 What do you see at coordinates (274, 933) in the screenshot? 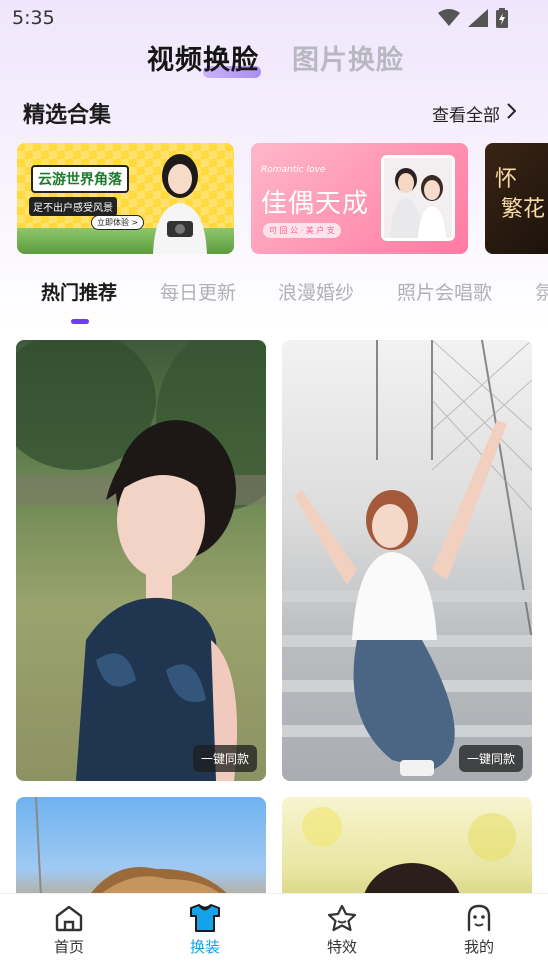
I see `bottom-navigation: 首页 换装 特效 我的` at bounding box center [274, 933].